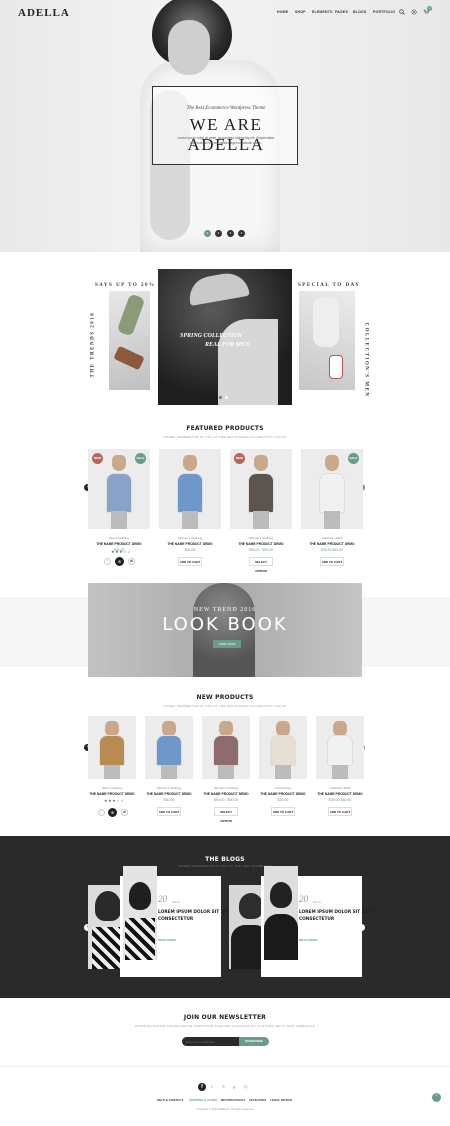 This screenshot has width=450, height=1126. I want to click on featured-card-2-name: THE NAME PRODUCT DEMO, so click(190, 544).